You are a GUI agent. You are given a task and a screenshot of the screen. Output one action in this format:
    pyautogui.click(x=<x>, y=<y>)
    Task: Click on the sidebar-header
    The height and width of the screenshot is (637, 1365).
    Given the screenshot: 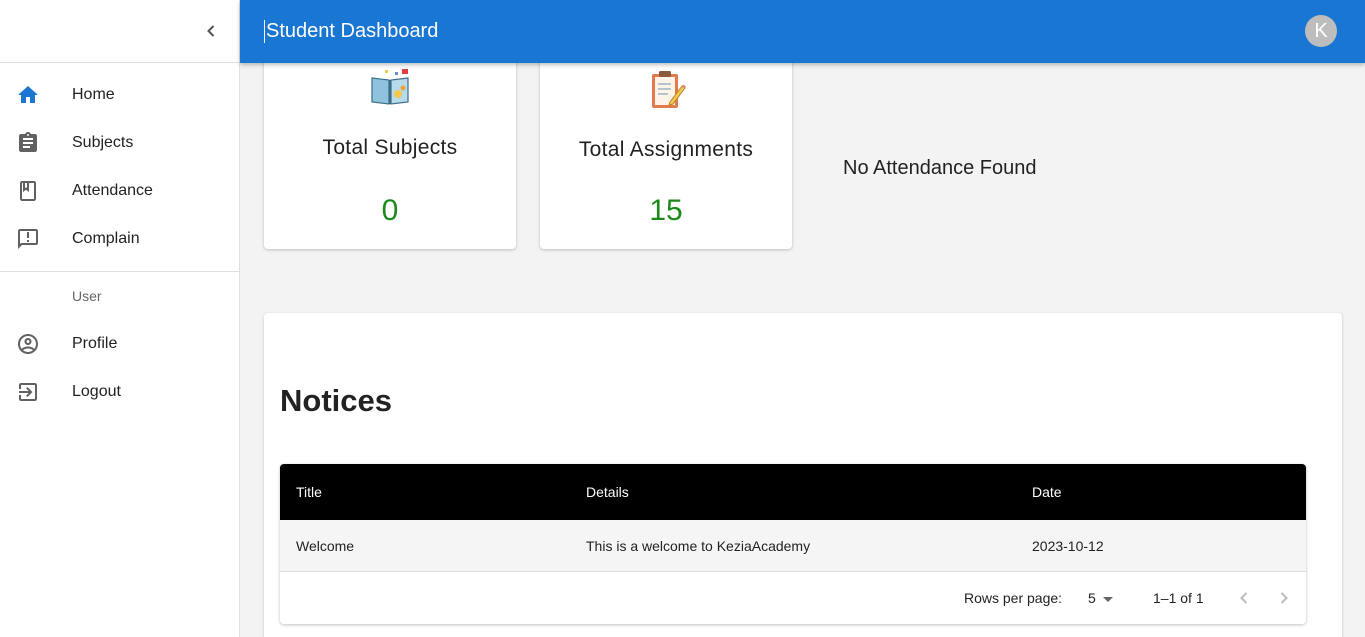 What is the action you would take?
    pyautogui.click(x=119, y=31)
    